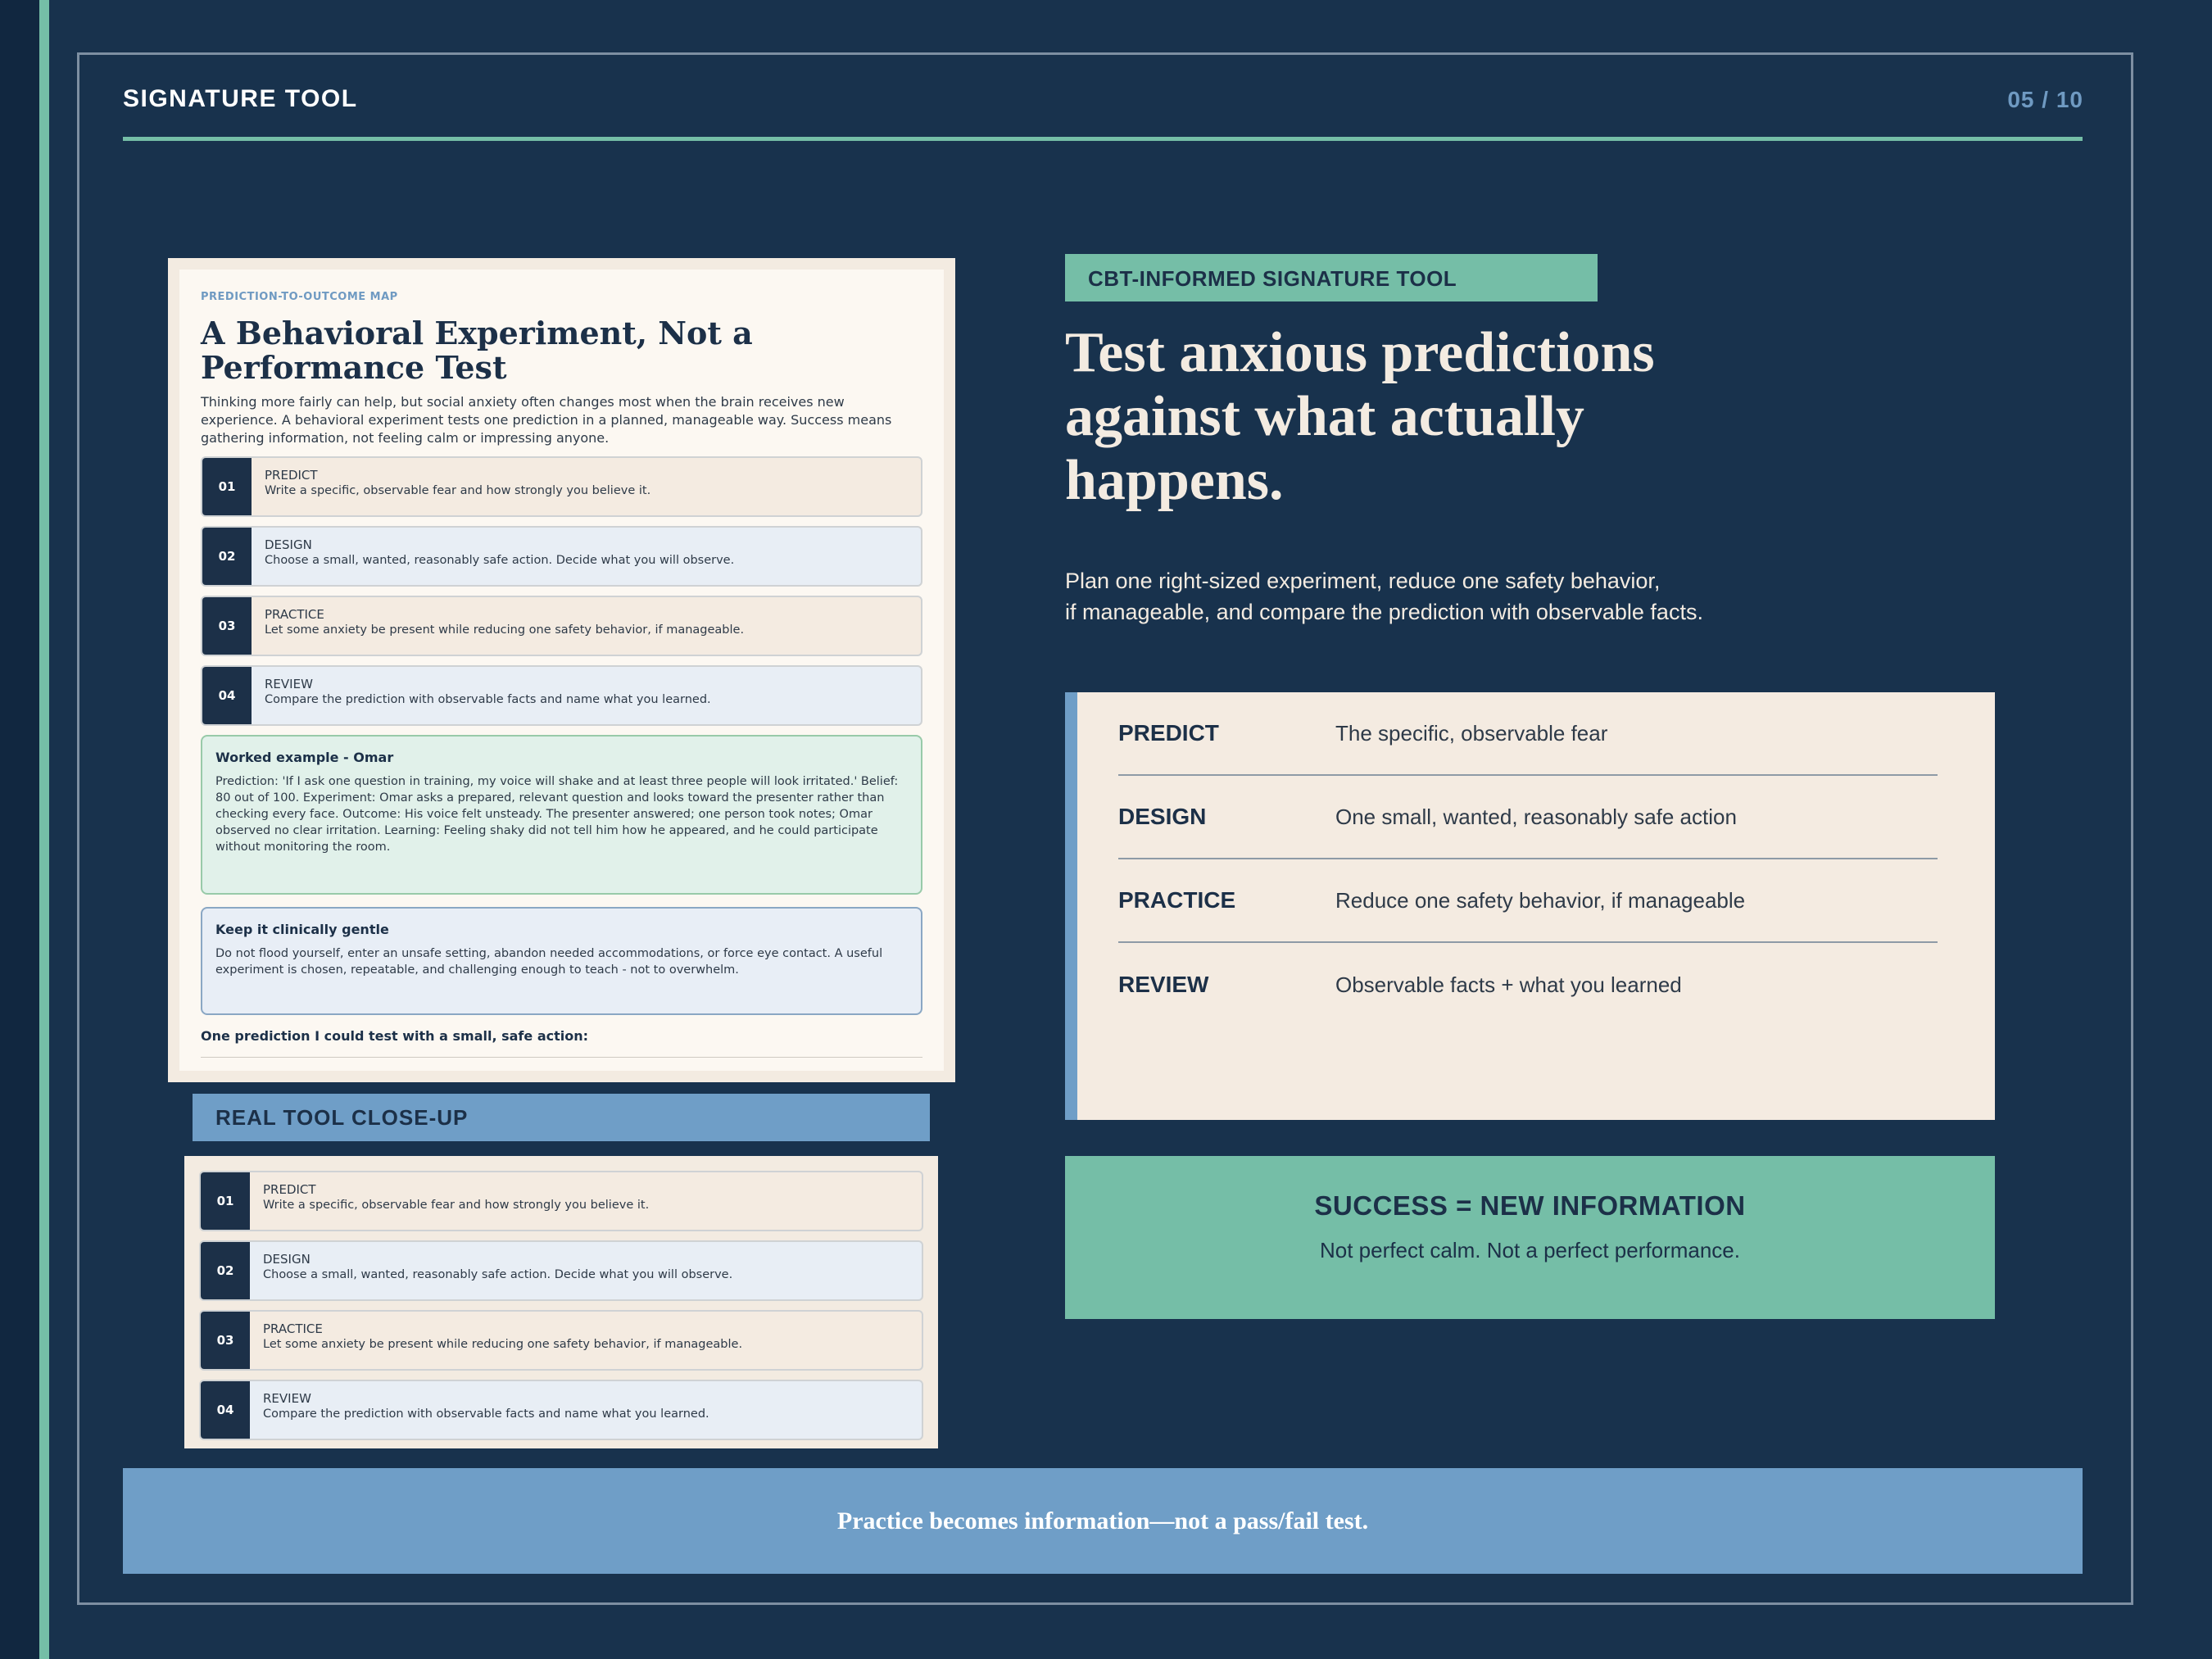 This screenshot has width=2212, height=1659. Describe the element at coordinates (561, 1117) in the screenshot. I see `closeup-label: REAL TOOL CLOSE-UP` at that location.